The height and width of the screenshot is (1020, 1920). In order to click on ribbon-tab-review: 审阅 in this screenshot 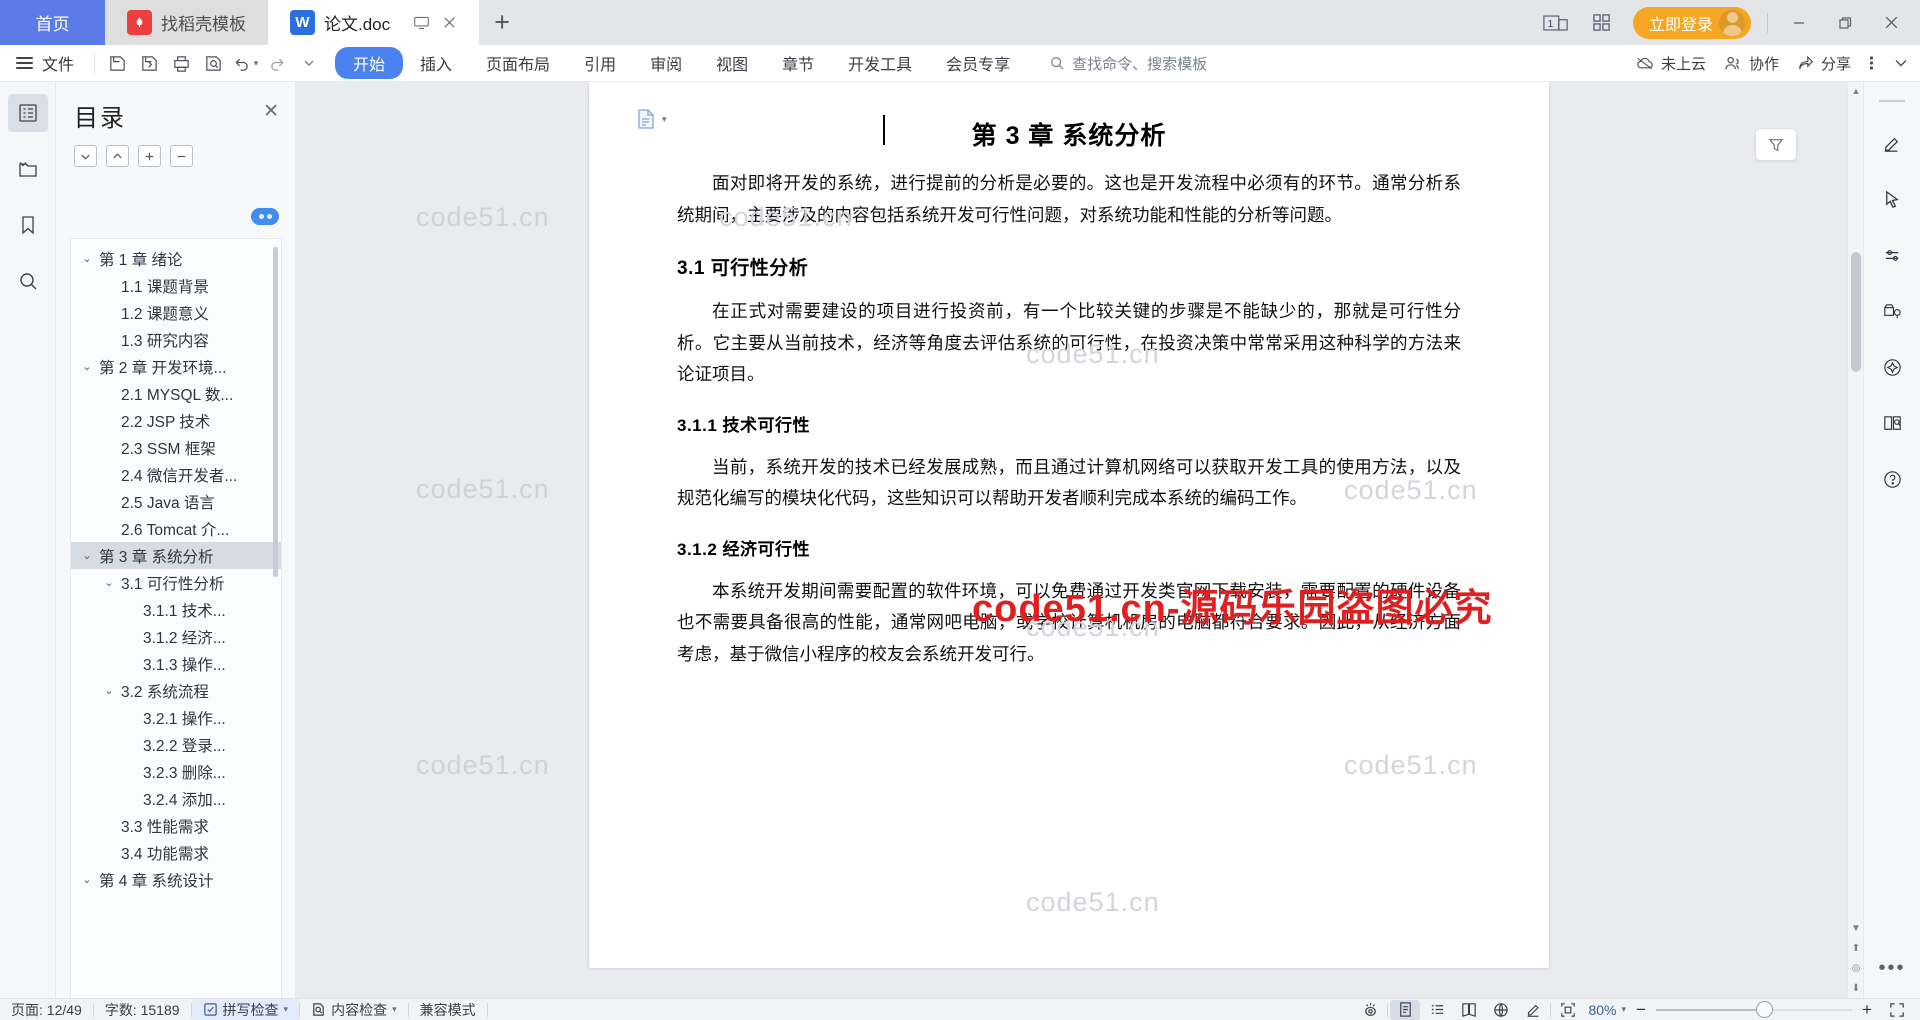, I will do `click(666, 63)`.